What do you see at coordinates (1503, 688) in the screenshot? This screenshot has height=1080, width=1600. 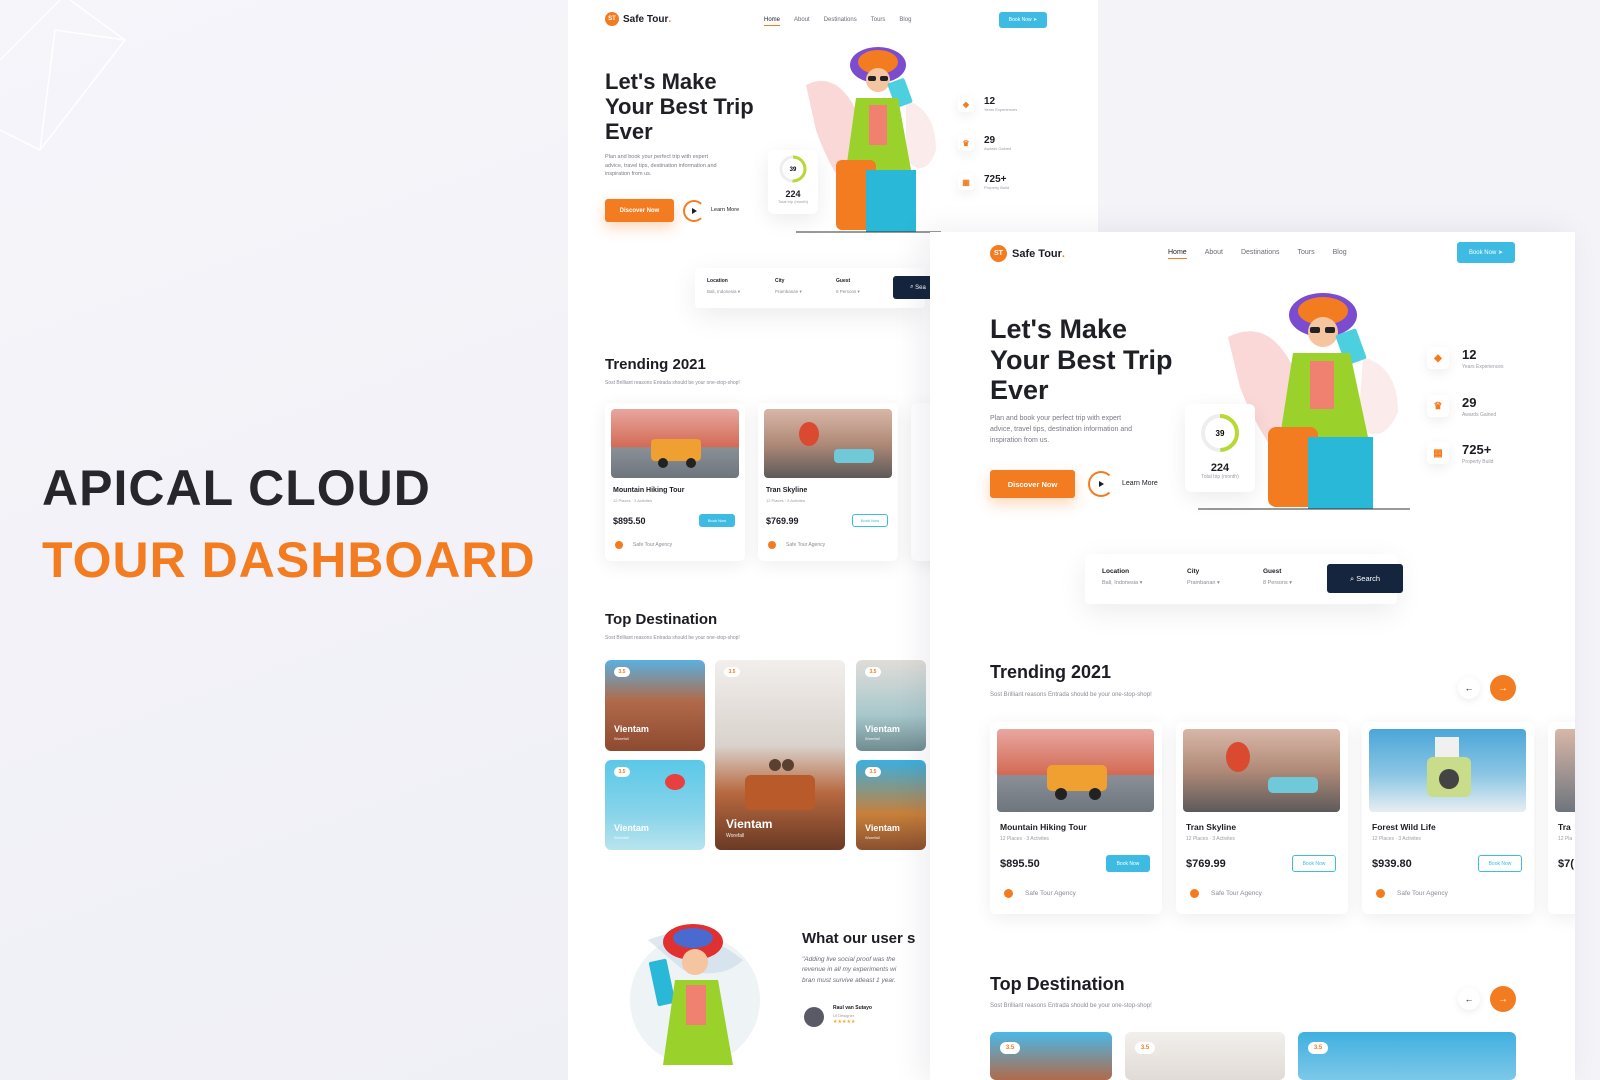 I see `trending-next-button: →` at bounding box center [1503, 688].